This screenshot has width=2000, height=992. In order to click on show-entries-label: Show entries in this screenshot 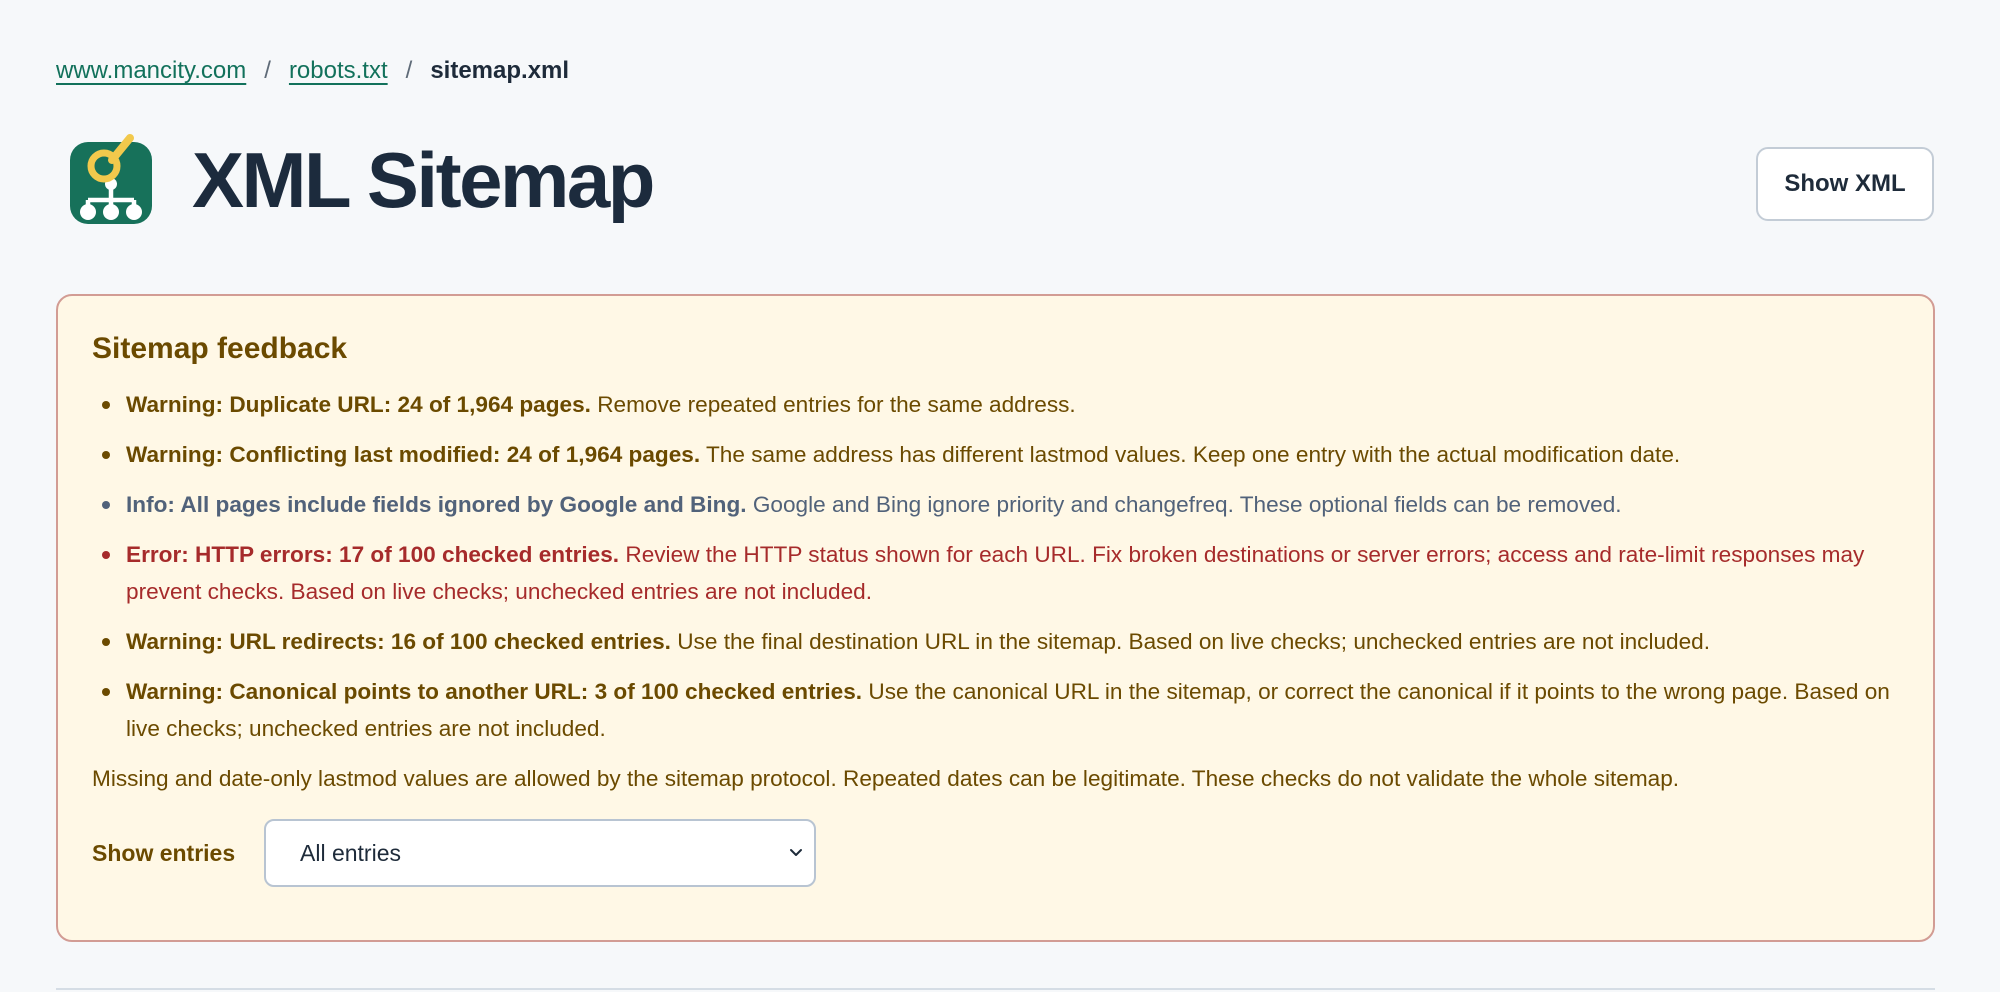, I will do `click(164, 852)`.